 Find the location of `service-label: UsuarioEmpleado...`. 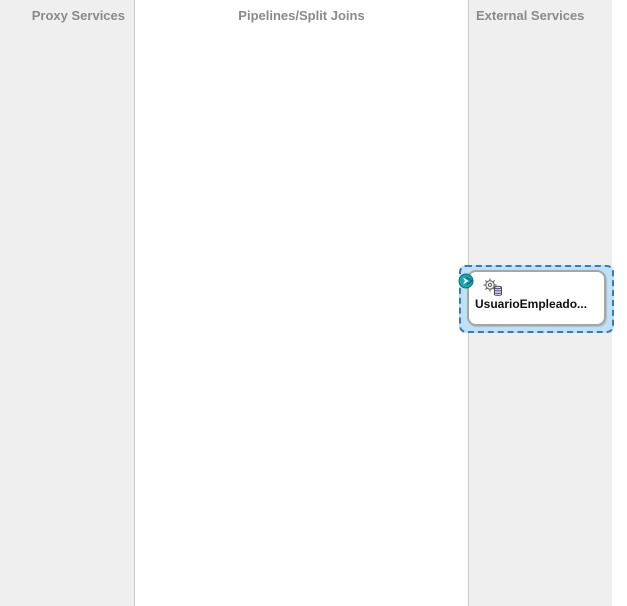

service-label: UsuarioEmpleado... is located at coordinates (531, 304).